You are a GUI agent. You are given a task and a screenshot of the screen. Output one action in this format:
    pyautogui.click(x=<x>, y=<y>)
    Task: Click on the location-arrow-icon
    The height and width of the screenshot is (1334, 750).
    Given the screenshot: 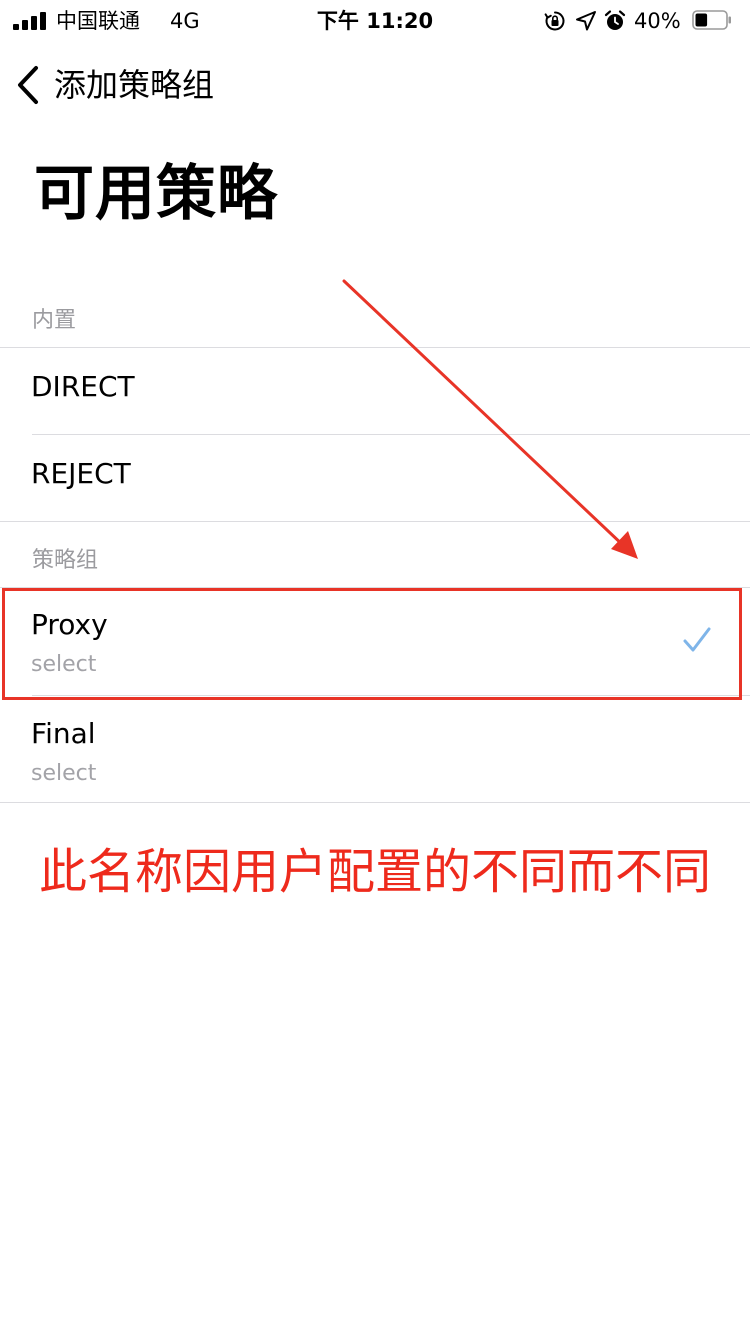 What is the action you would take?
    pyautogui.click(x=586, y=21)
    